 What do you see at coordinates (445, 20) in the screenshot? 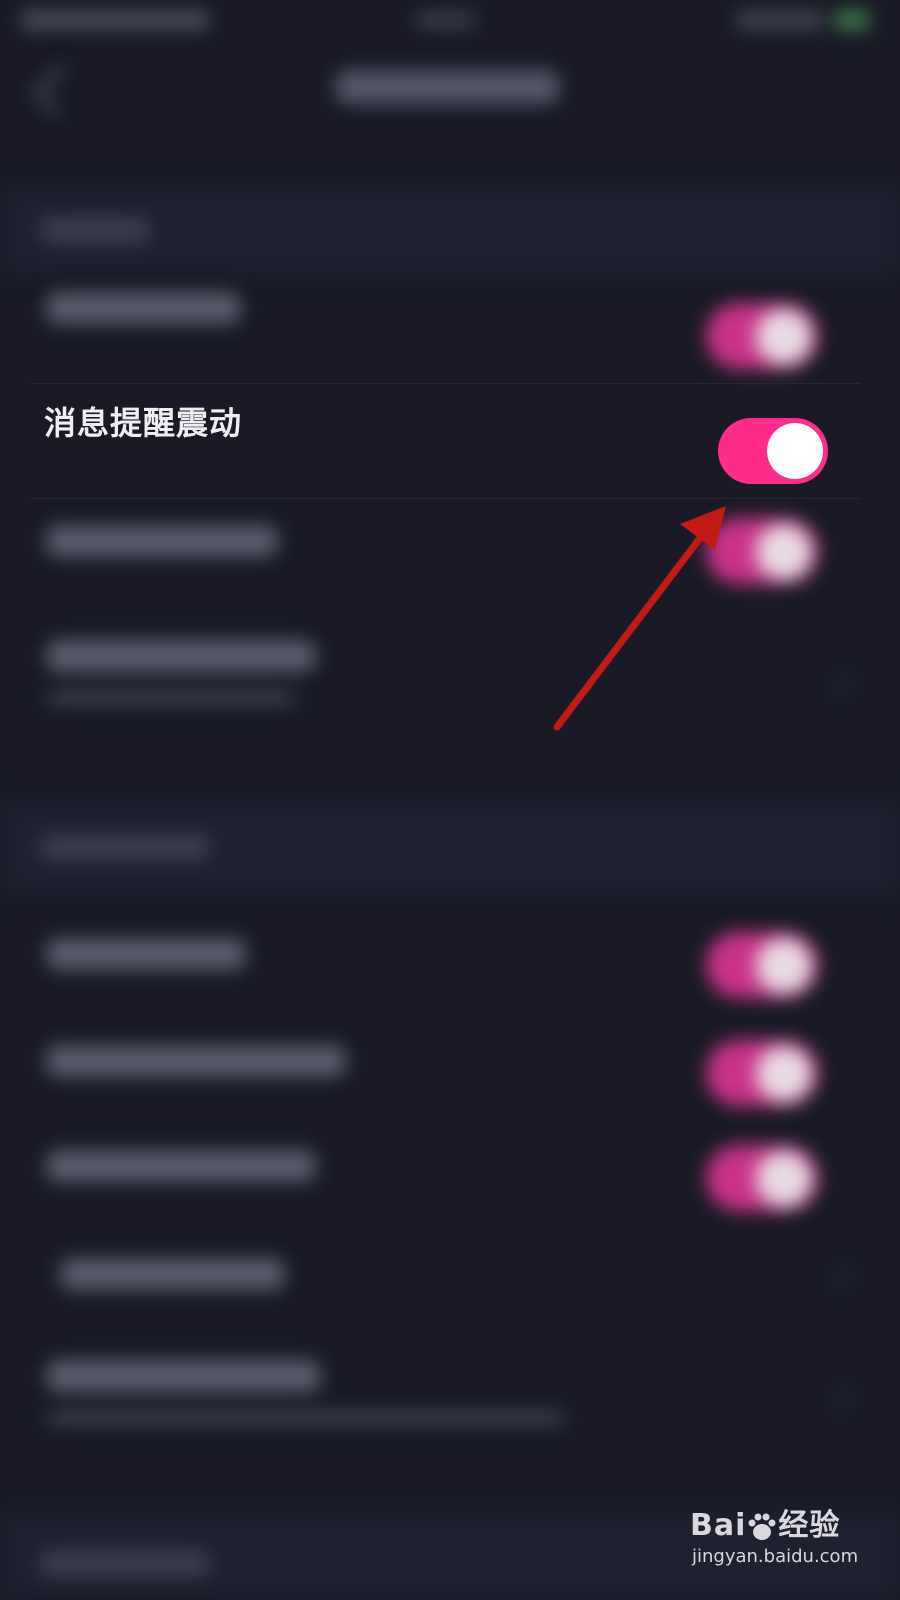
I see `status-center-blurred` at bounding box center [445, 20].